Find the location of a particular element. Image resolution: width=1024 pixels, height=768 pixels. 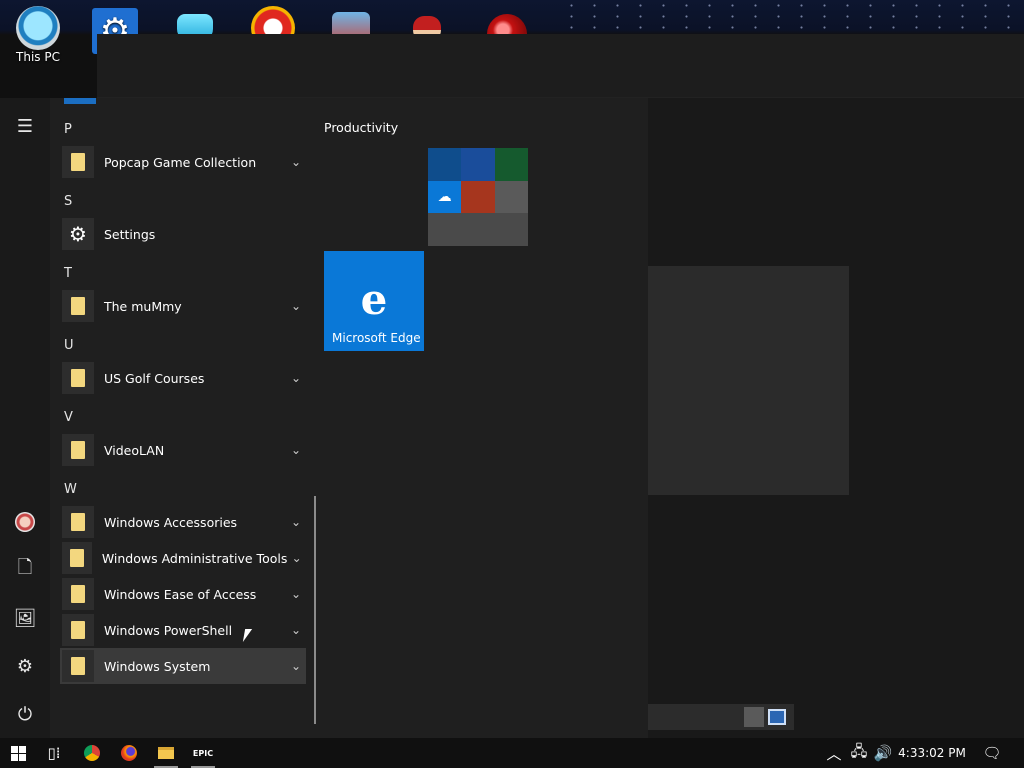

tile-group-title: Productivity is located at coordinates (361, 127).